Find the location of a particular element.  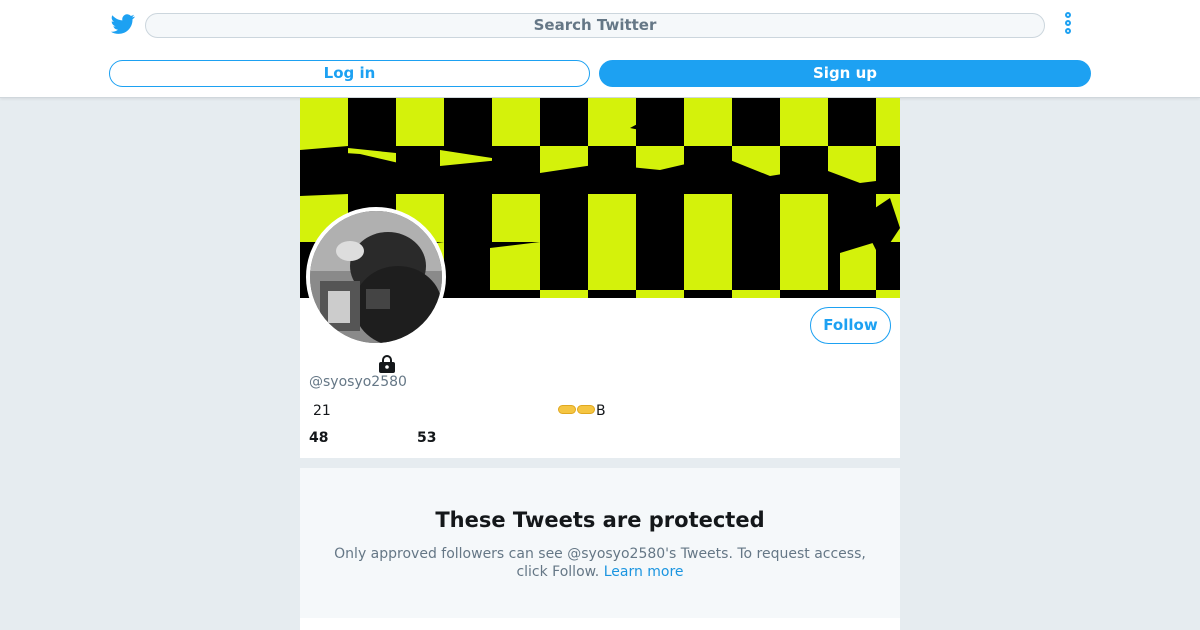

protected-title: These Tweets are protected is located at coordinates (600, 520).